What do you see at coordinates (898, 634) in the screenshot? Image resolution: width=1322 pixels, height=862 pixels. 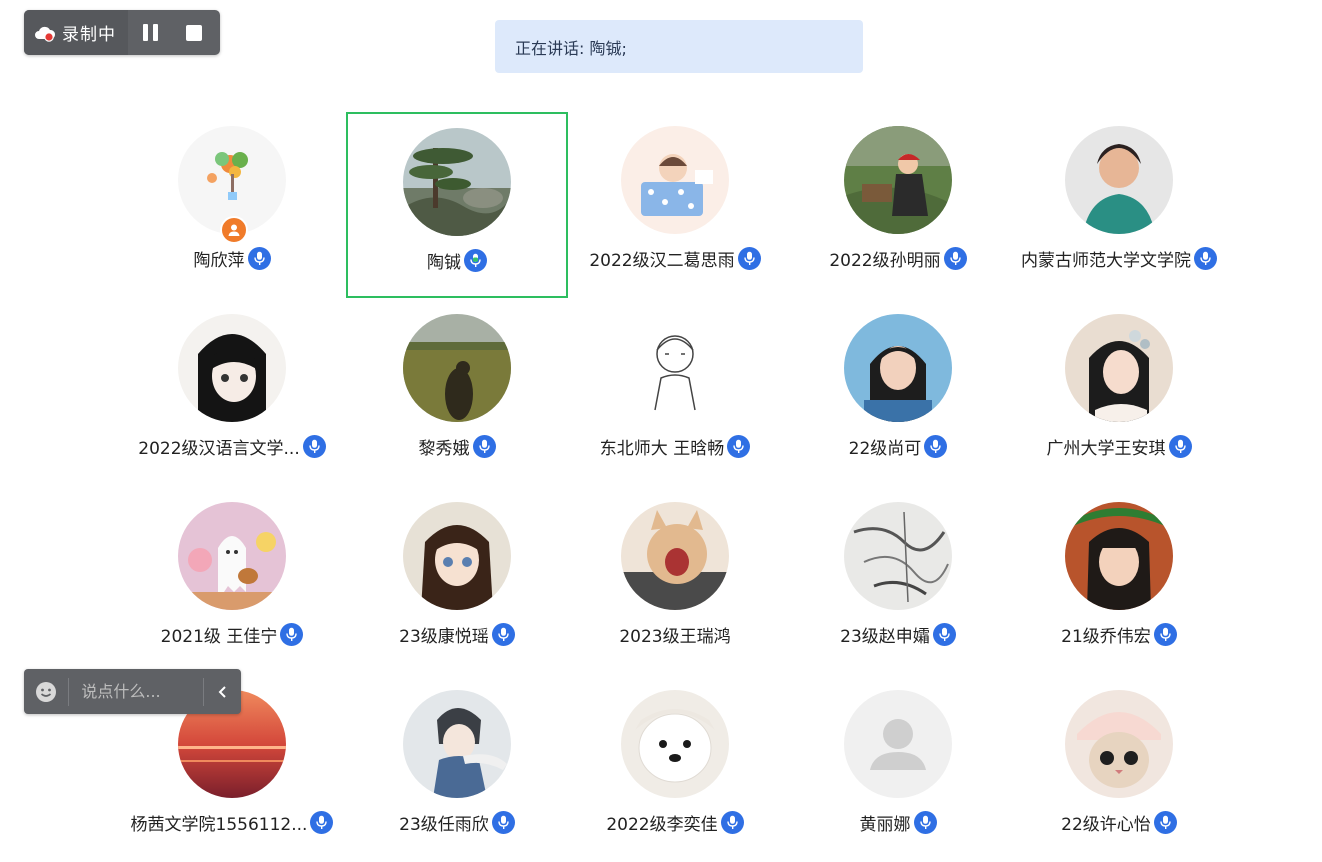 I see `participant-name-row: 23级赵申孀` at bounding box center [898, 634].